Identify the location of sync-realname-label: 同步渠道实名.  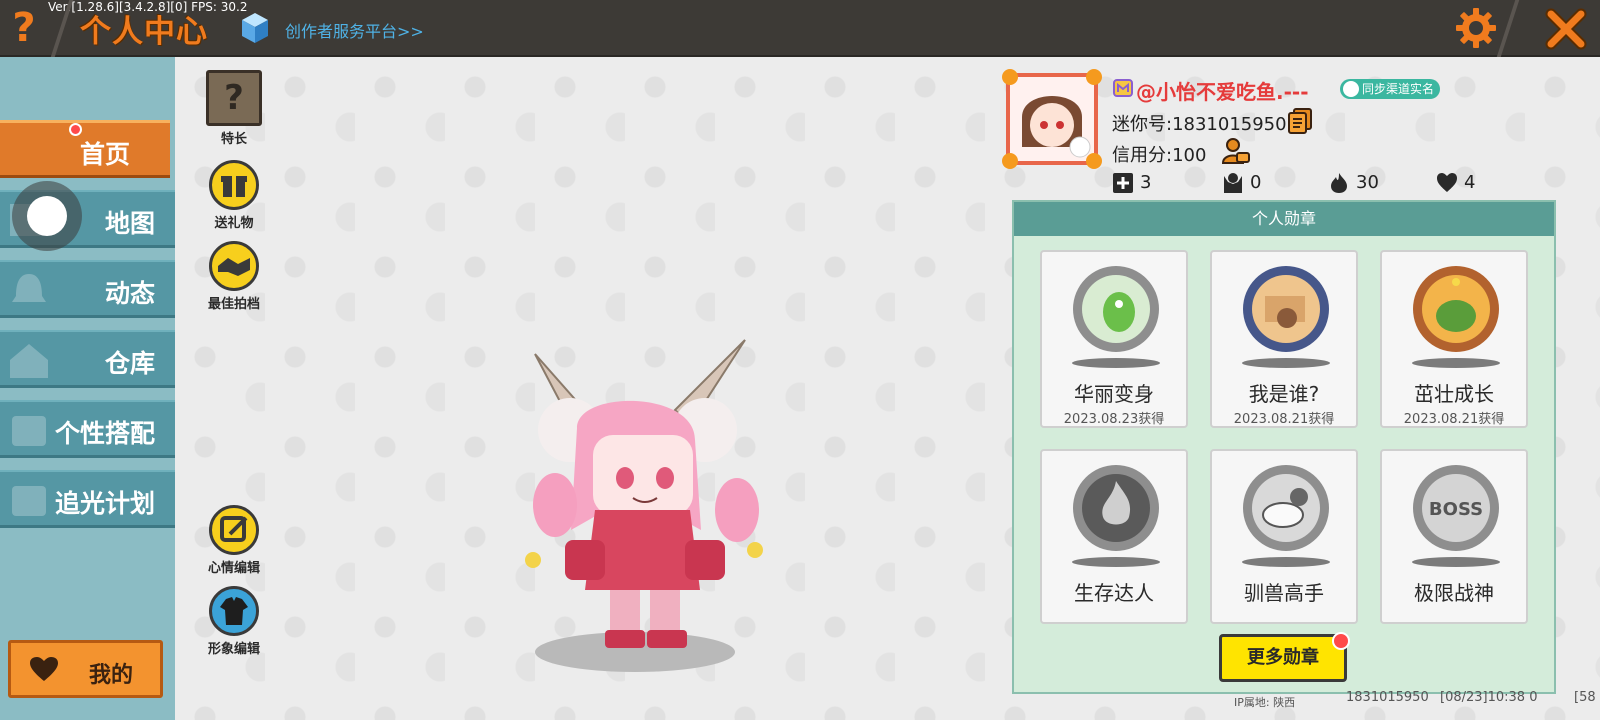
(1398, 89).